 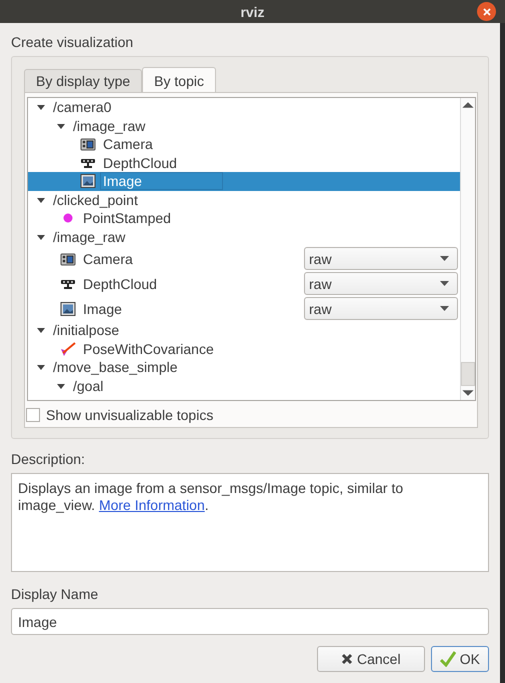 What do you see at coordinates (244, 163) in the screenshot?
I see `tree-row: DepthCloud` at bounding box center [244, 163].